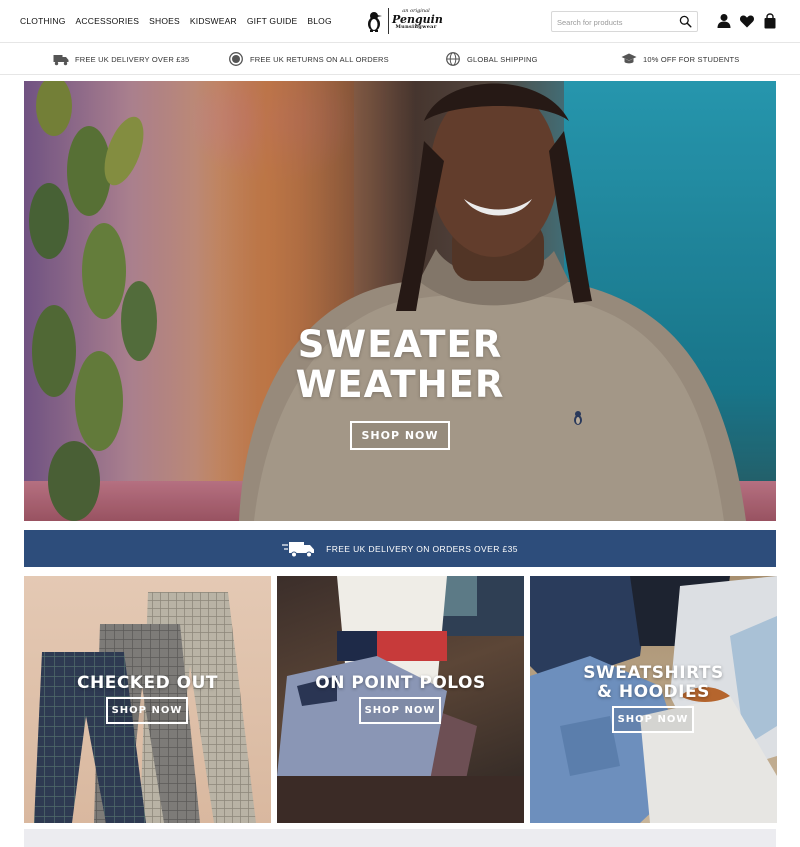 Image resolution: width=800 pixels, height=847 pixels. Describe the element at coordinates (319, 21) in the screenshot. I see `nav-item-blog: BLOG` at that location.